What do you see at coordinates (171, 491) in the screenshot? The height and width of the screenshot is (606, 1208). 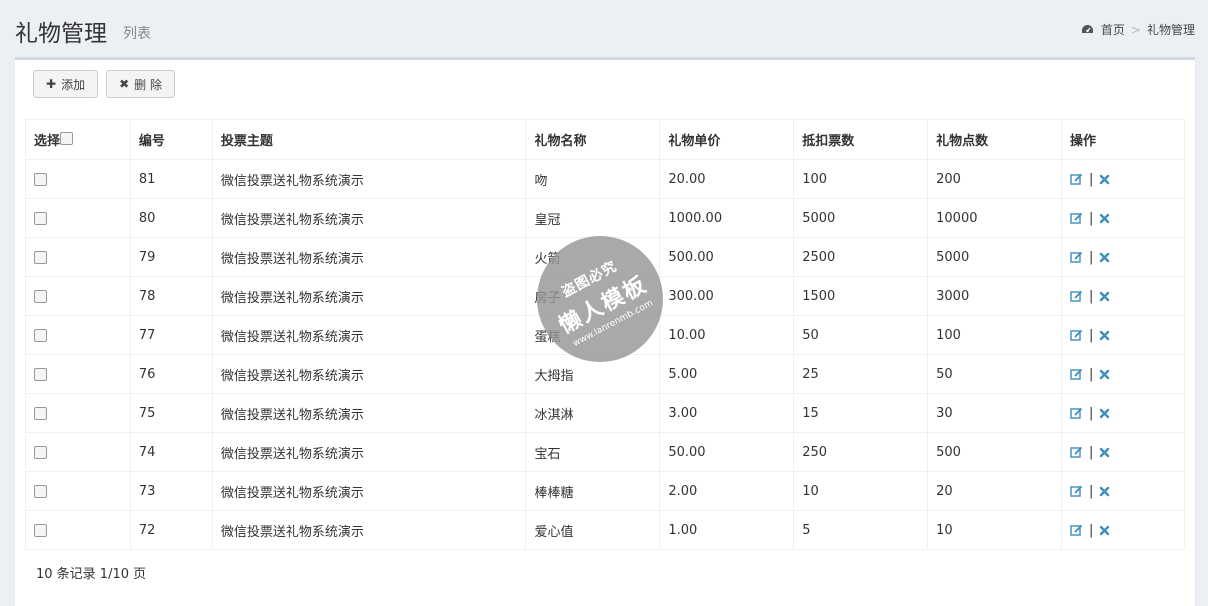 I see `cell-id: 73` at bounding box center [171, 491].